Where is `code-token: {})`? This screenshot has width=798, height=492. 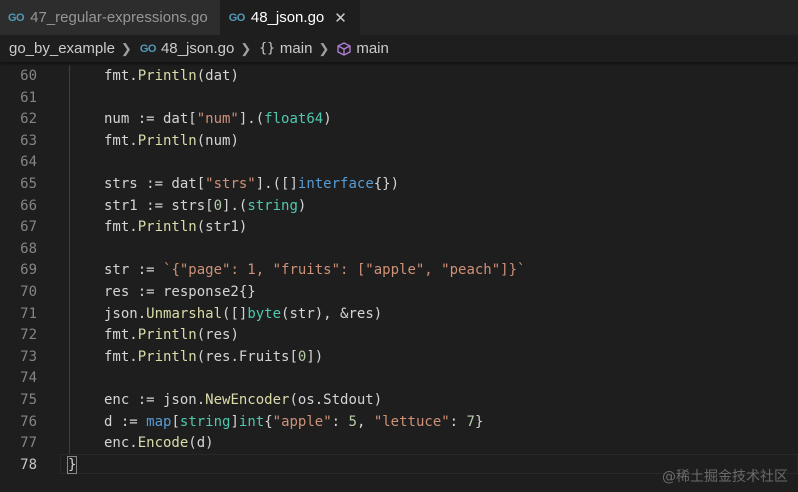 code-token: {}) is located at coordinates (386, 184).